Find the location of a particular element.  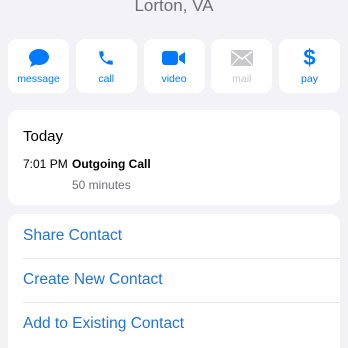

video-label: video is located at coordinates (174, 79).